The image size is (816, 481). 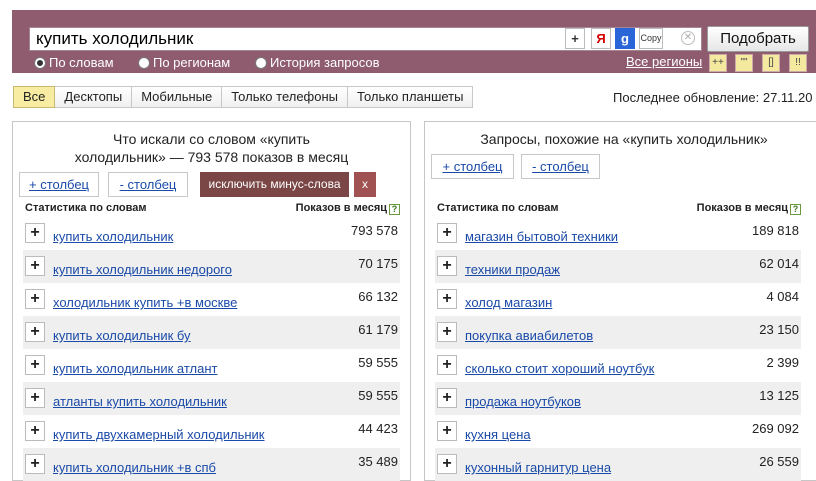 What do you see at coordinates (601, 38) in the screenshot?
I see `yandex-keyboard-button: Я` at bounding box center [601, 38].